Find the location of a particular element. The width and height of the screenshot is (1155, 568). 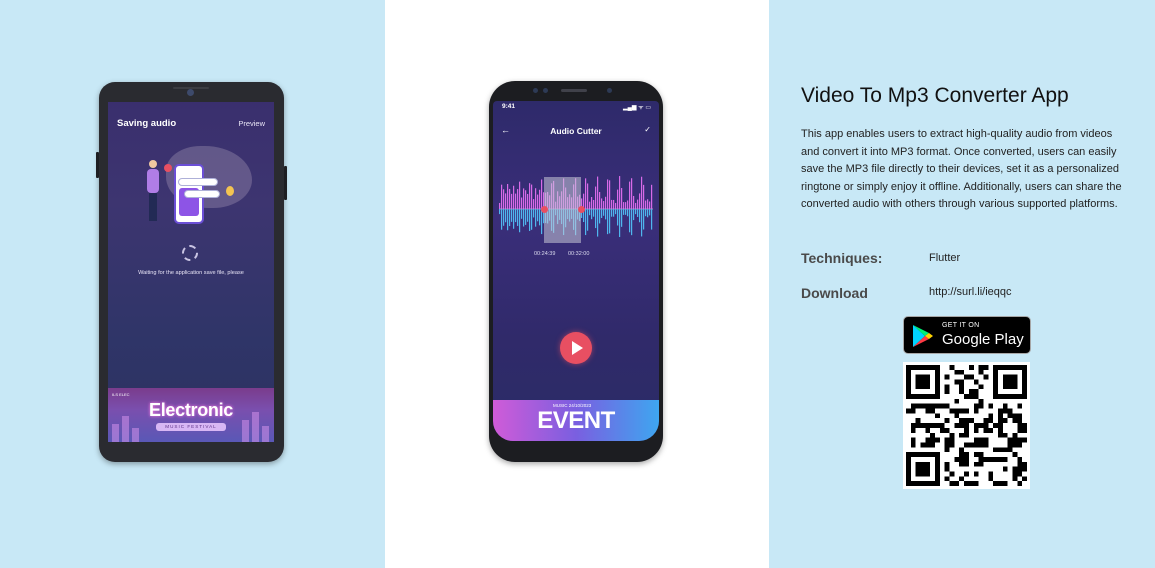

status-icons: ▂▄▆ ᯤ ▭ is located at coordinates (637, 108).